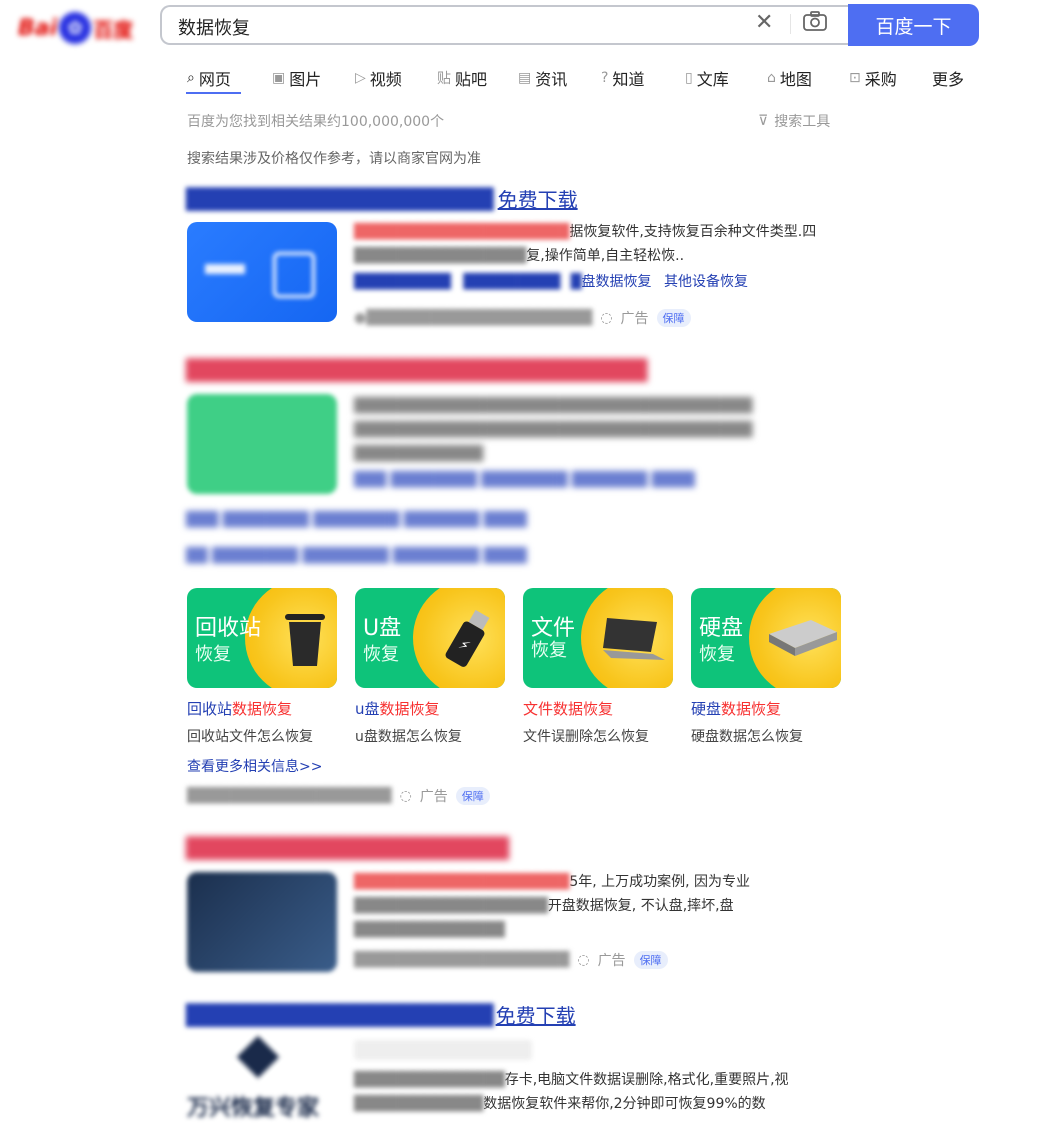 The height and width of the screenshot is (1136, 1040). Describe the element at coordinates (239, 708) in the screenshot. I see `card-link-recycle: 回收站数据恢复` at that location.